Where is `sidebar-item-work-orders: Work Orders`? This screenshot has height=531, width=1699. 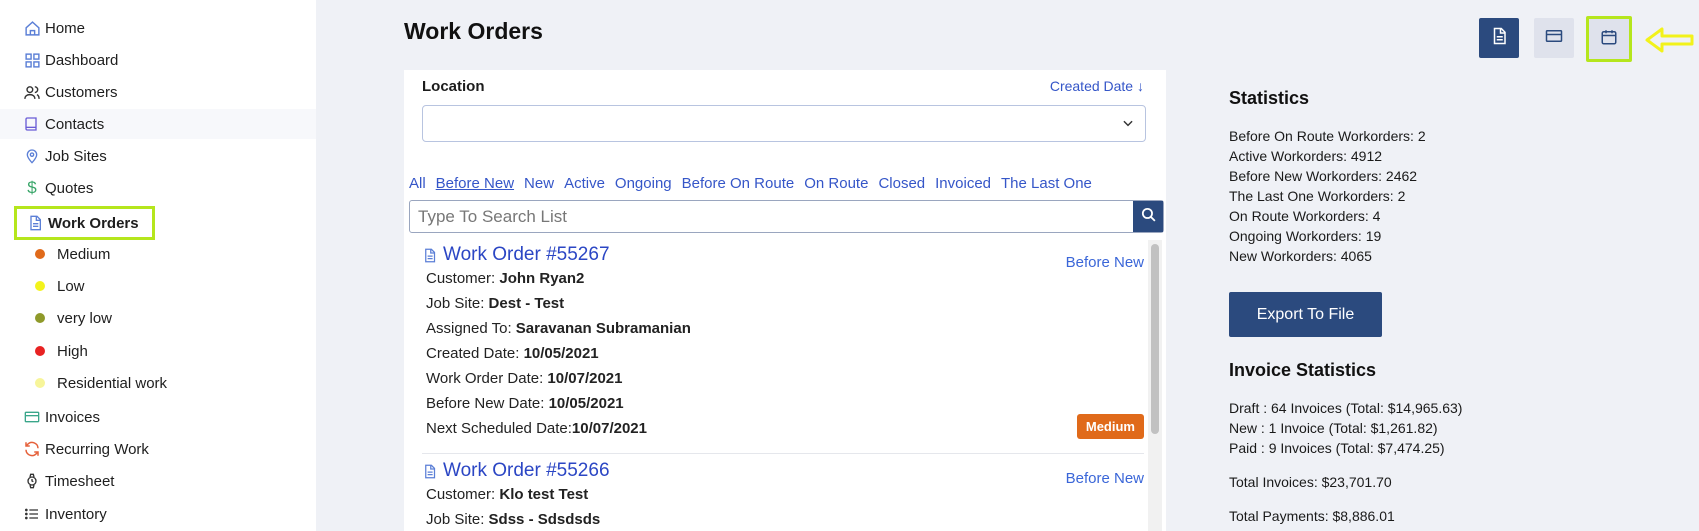
sidebar-item-work-orders: Work Orders is located at coordinates (84, 223).